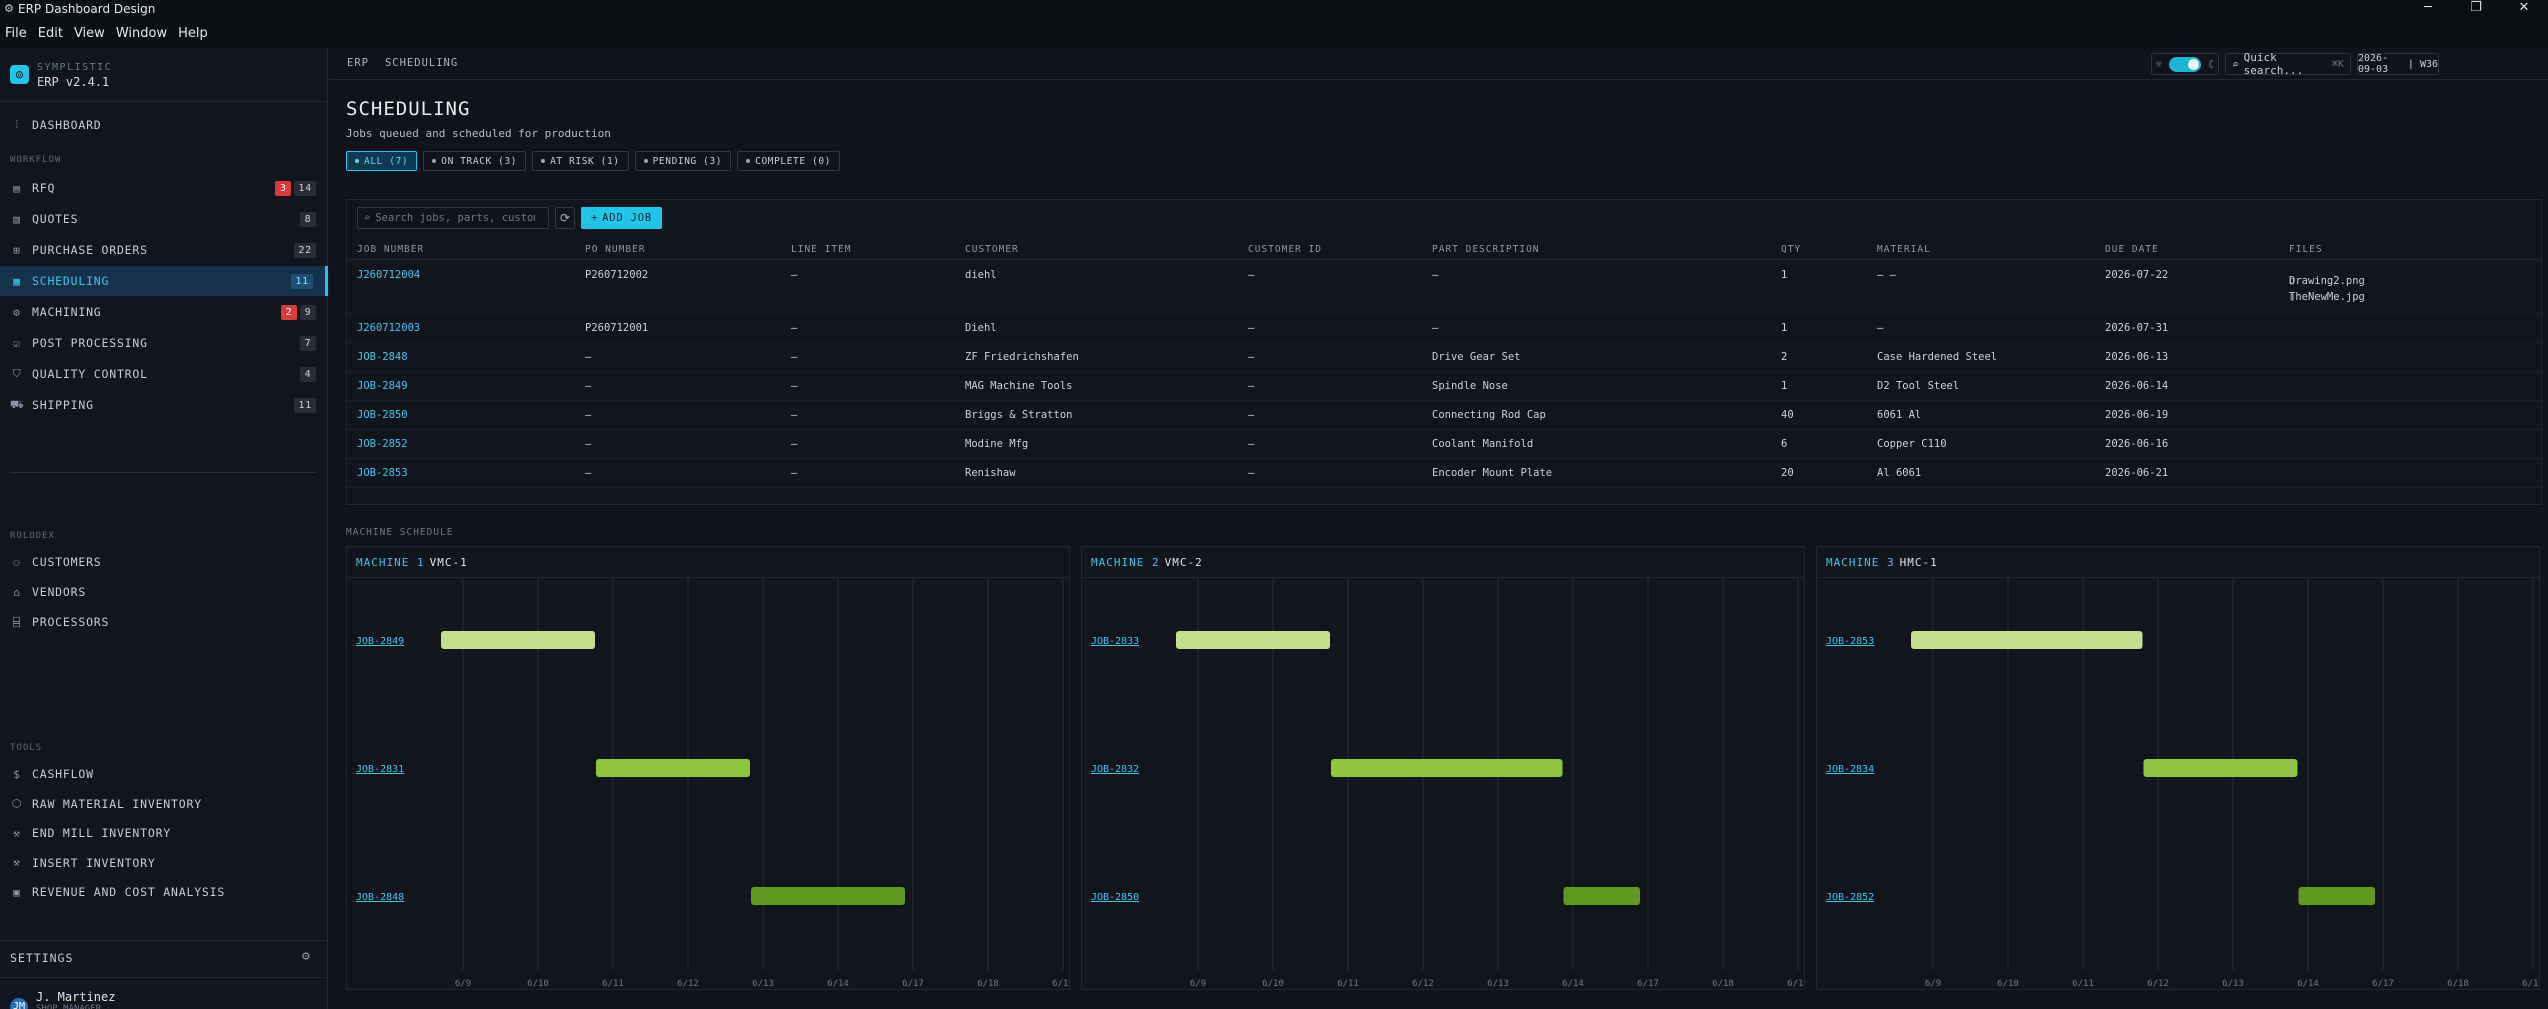 This screenshot has height=1009, width=2548. What do you see at coordinates (380, 641) in the screenshot?
I see `job-label-link: JOB-2849` at bounding box center [380, 641].